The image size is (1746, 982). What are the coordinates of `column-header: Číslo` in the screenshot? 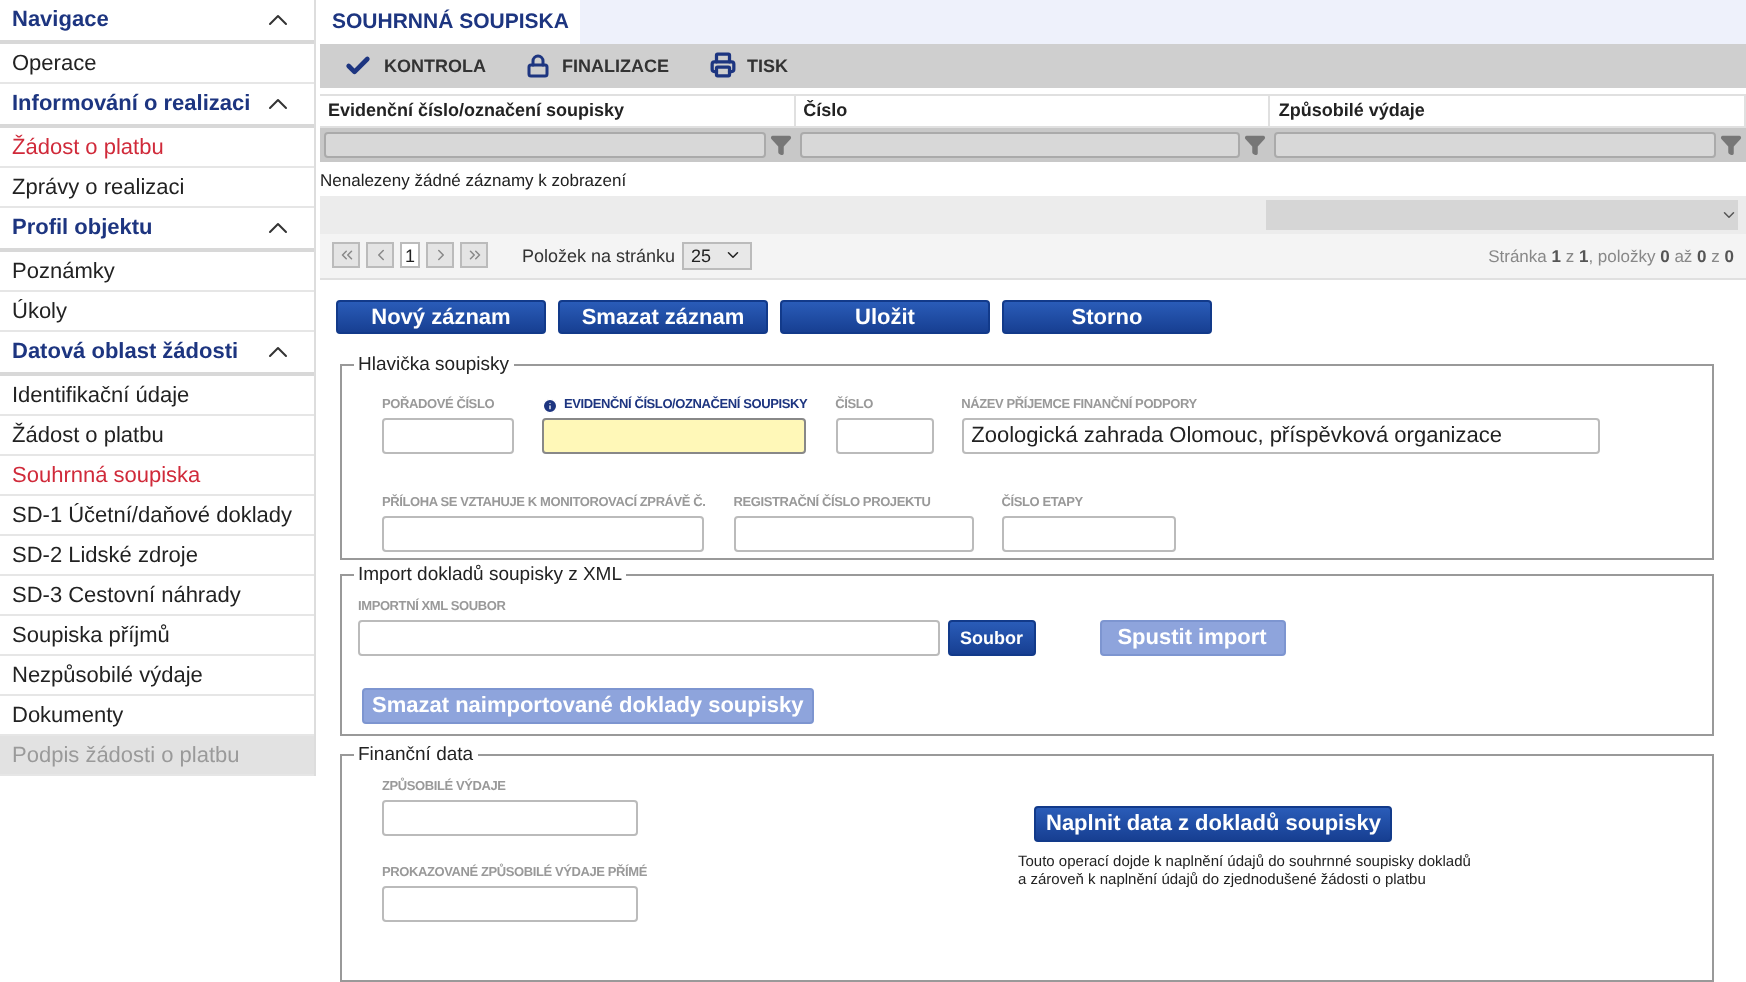 It's located at (1033, 110).